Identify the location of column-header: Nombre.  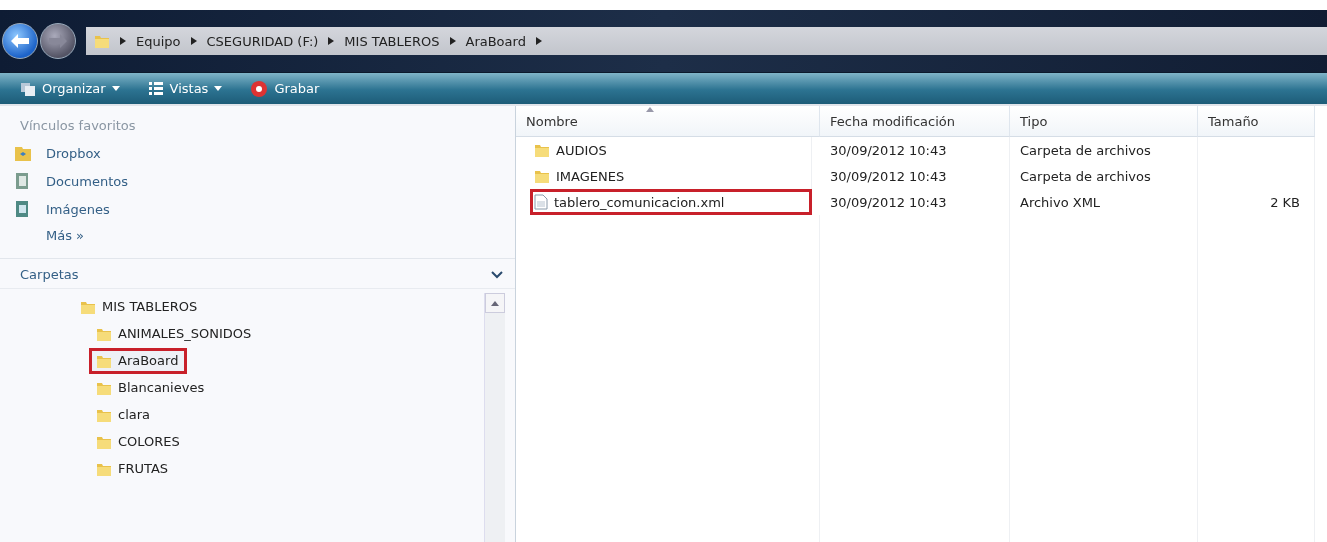
(668, 121).